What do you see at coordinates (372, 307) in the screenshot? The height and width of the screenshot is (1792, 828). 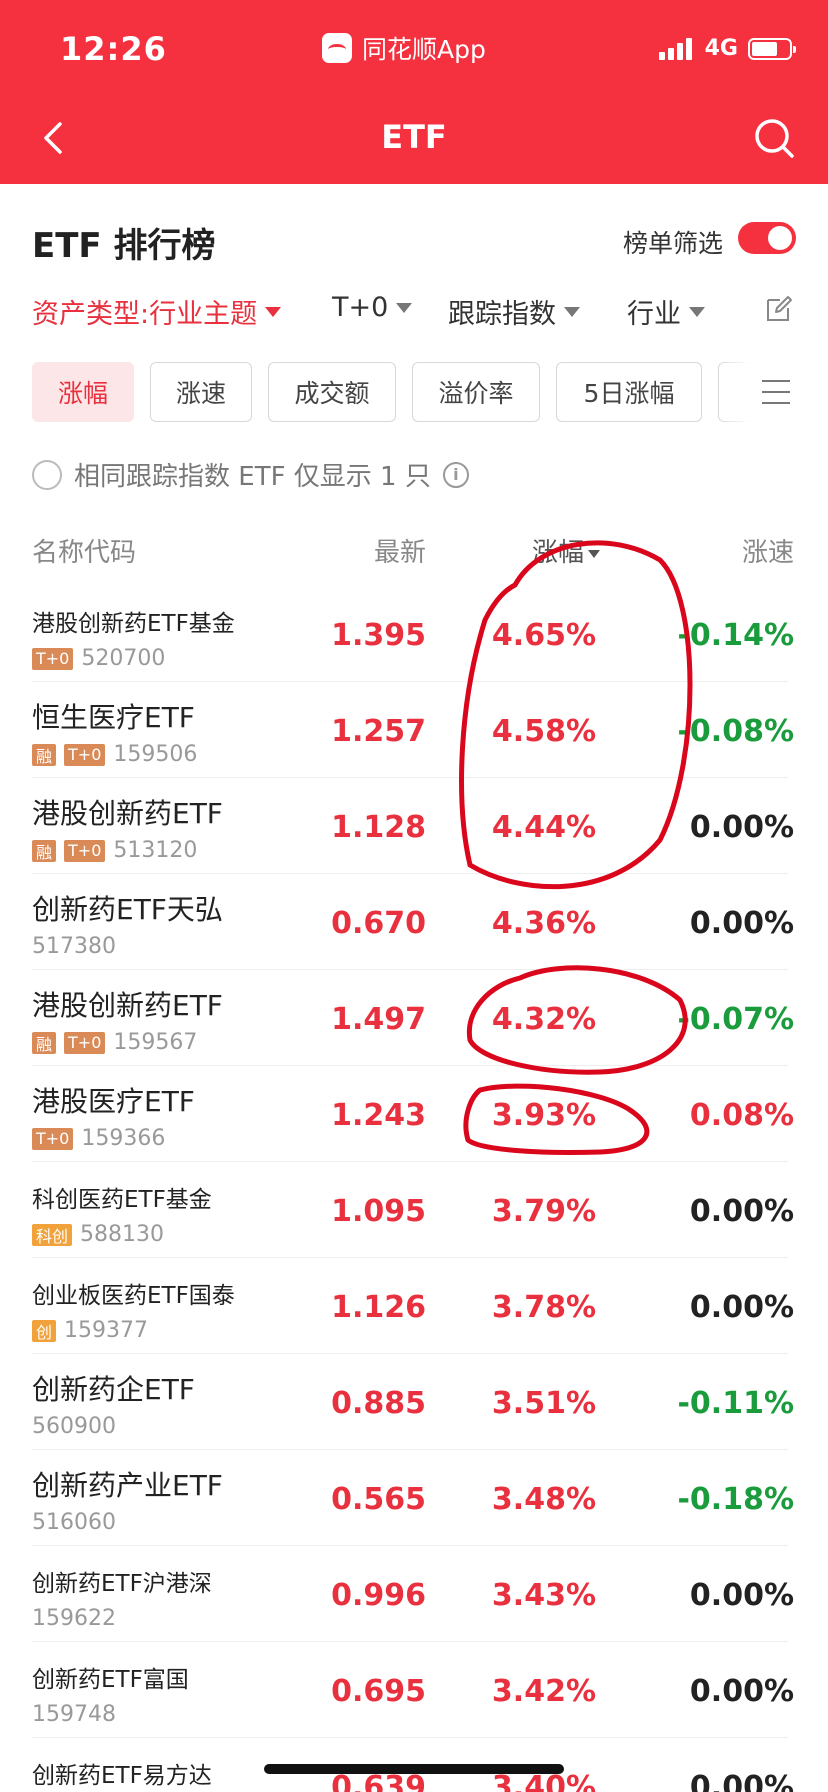 I see `filter-t0: T+0` at bounding box center [372, 307].